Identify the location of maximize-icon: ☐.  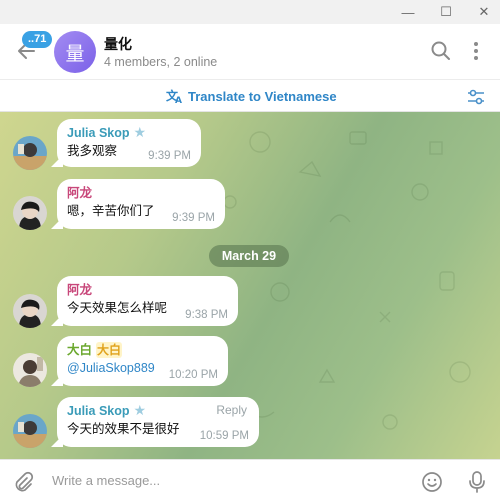
(446, 11).